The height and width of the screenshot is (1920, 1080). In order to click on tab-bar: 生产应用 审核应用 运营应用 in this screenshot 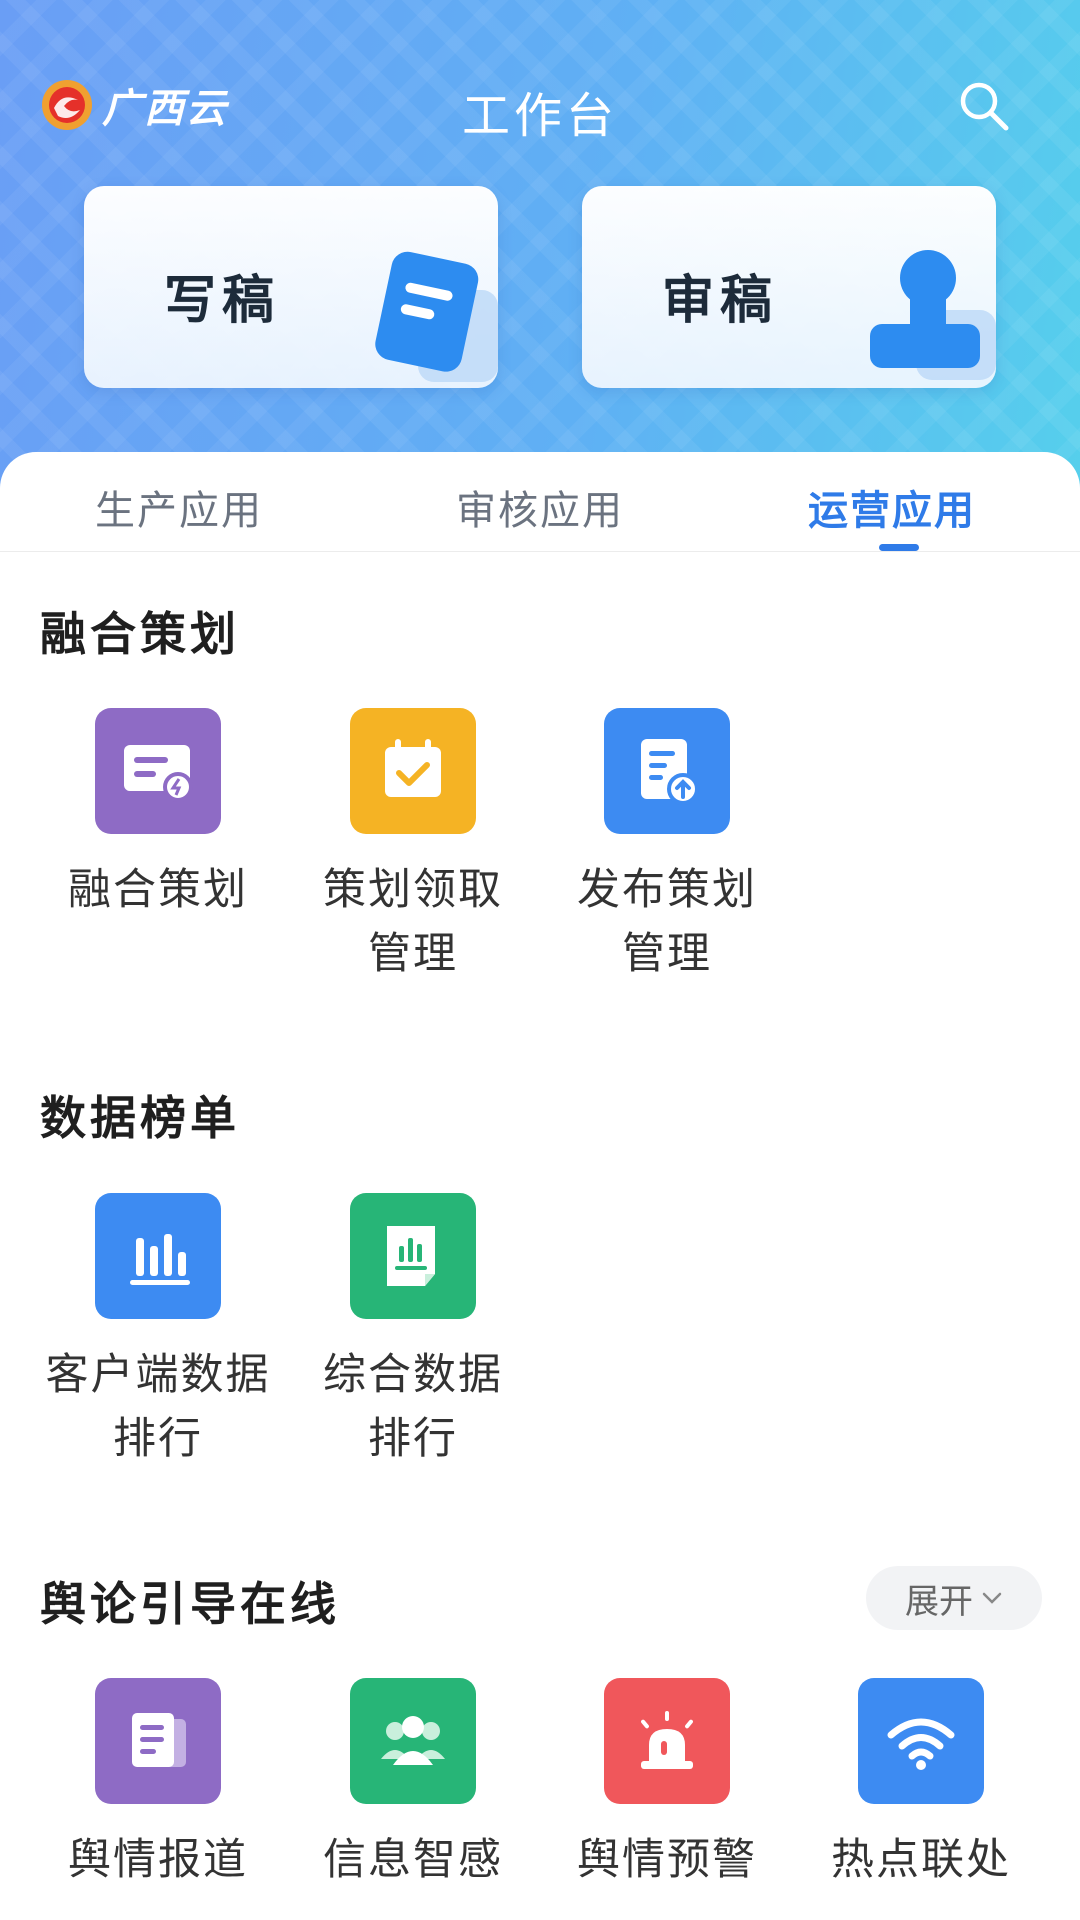, I will do `click(540, 502)`.